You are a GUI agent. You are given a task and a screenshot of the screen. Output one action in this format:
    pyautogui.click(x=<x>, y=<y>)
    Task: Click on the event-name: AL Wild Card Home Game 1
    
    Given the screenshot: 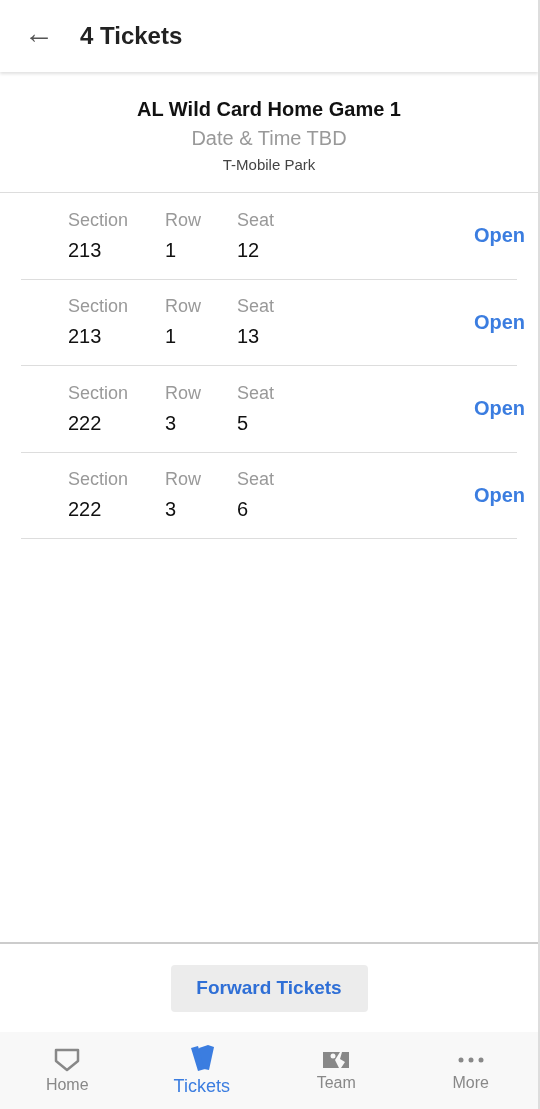 What is the action you would take?
    pyautogui.click(x=269, y=109)
    